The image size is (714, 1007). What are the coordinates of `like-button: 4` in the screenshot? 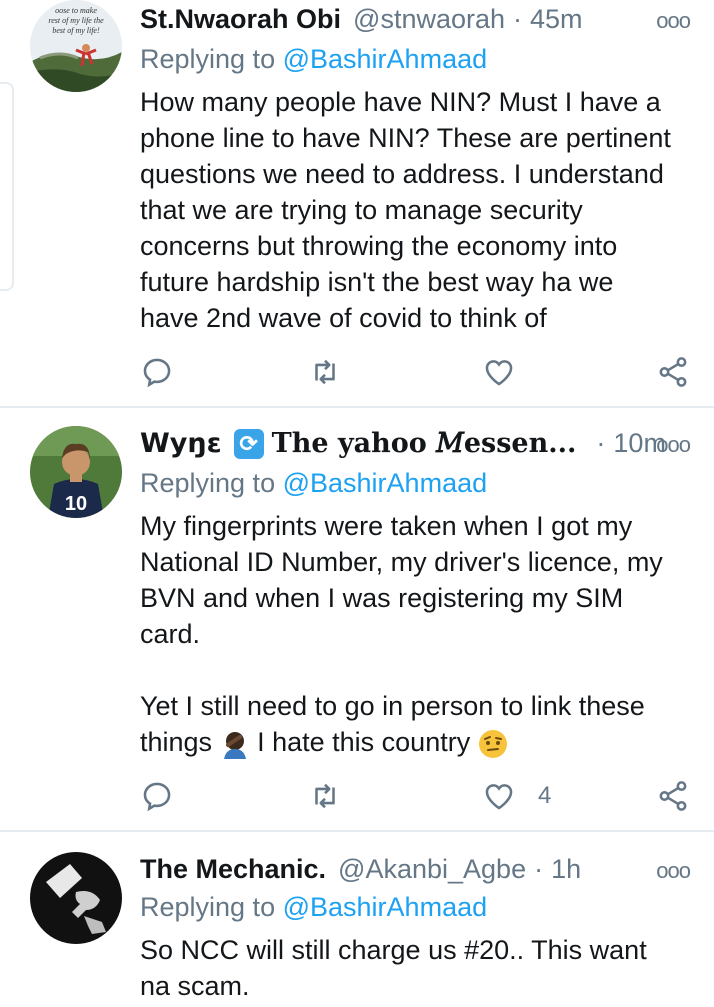 It's located at (516, 796).